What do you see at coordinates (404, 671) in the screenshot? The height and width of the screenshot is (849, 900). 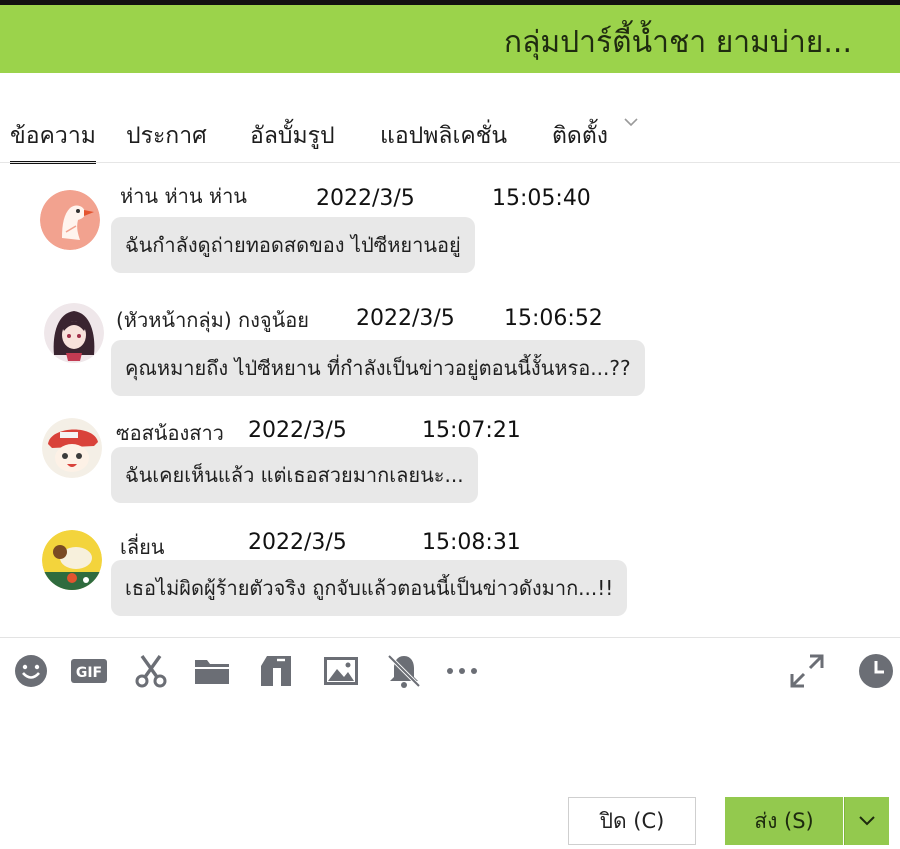 I see `mute-bell-icon` at bounding box center [404, 671].